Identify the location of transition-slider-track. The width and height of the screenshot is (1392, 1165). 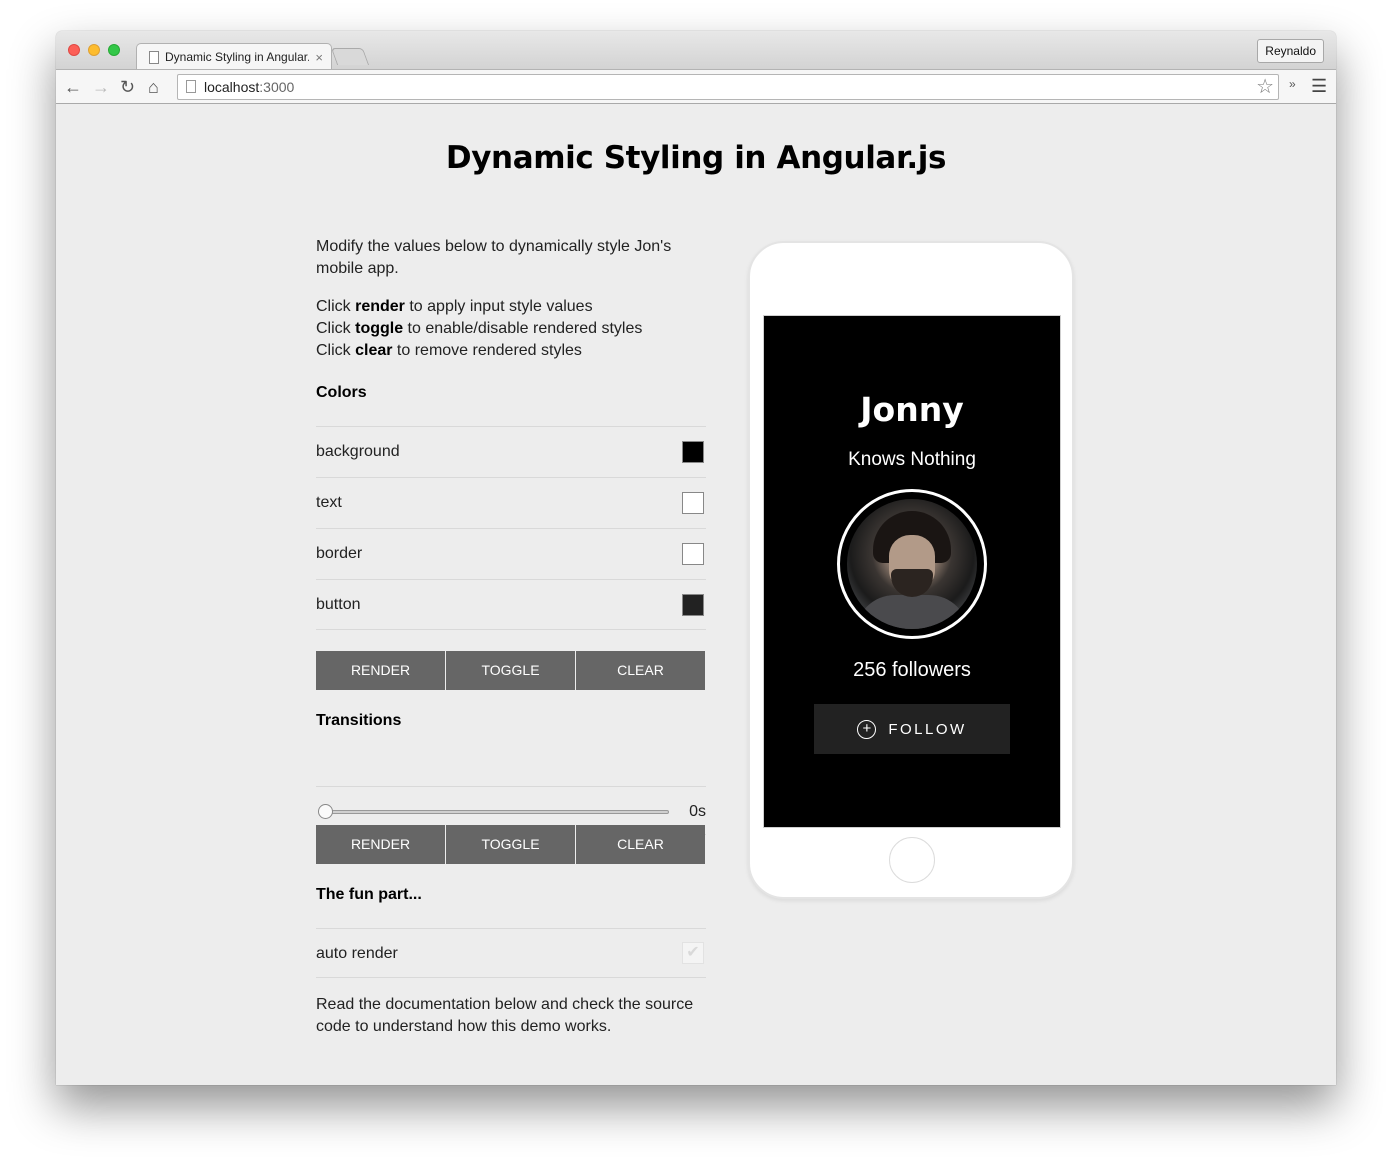
(494, 812).